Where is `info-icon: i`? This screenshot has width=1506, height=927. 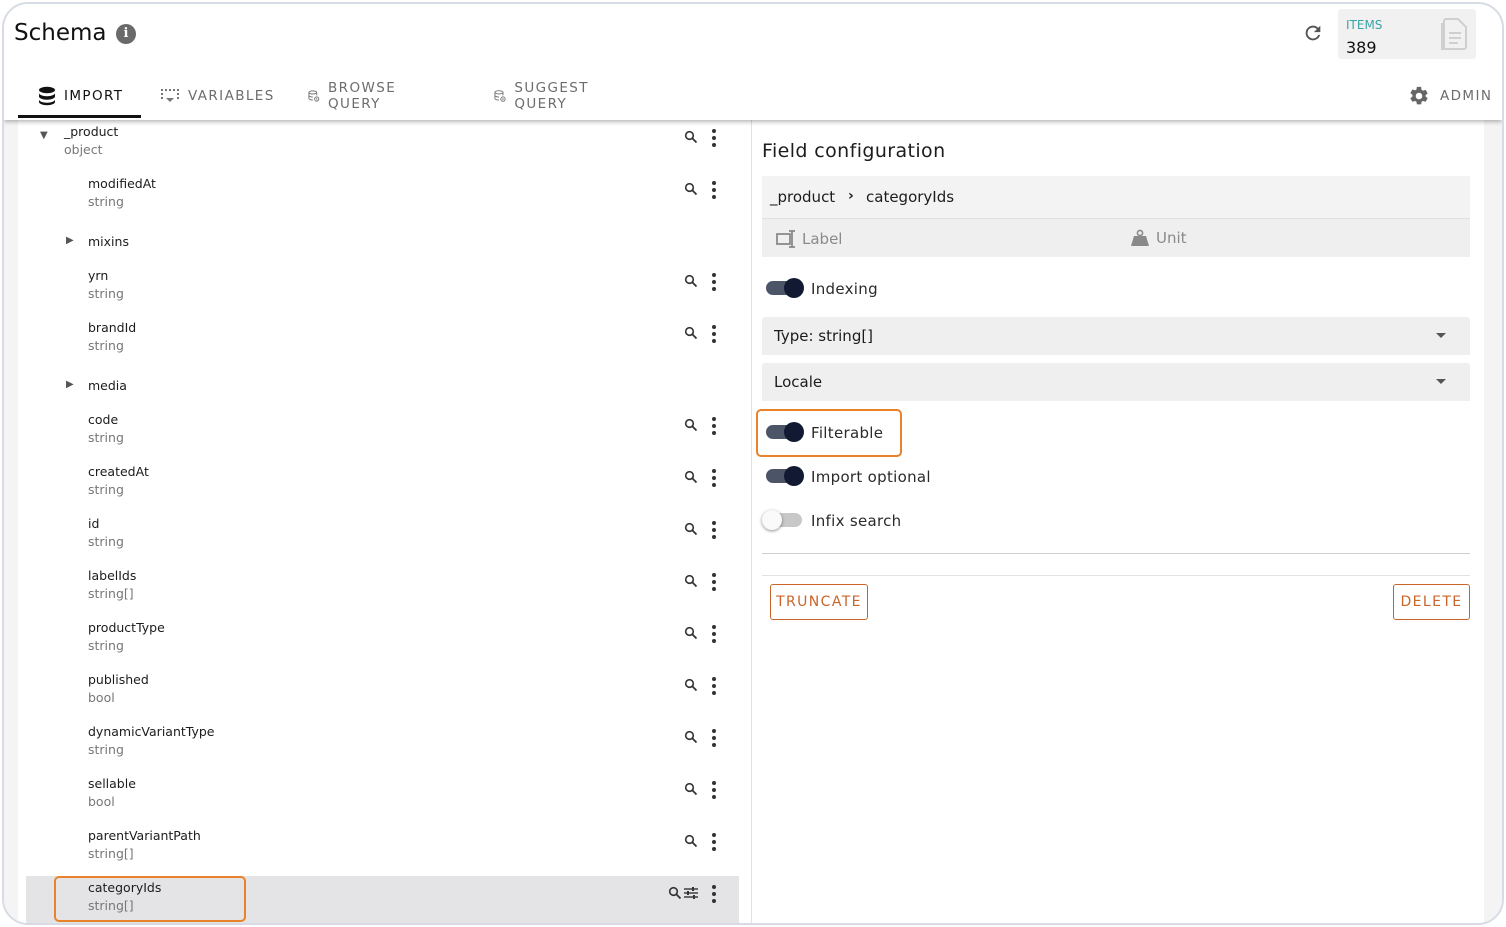 info-icon: i is located at coordinates (126, 34).